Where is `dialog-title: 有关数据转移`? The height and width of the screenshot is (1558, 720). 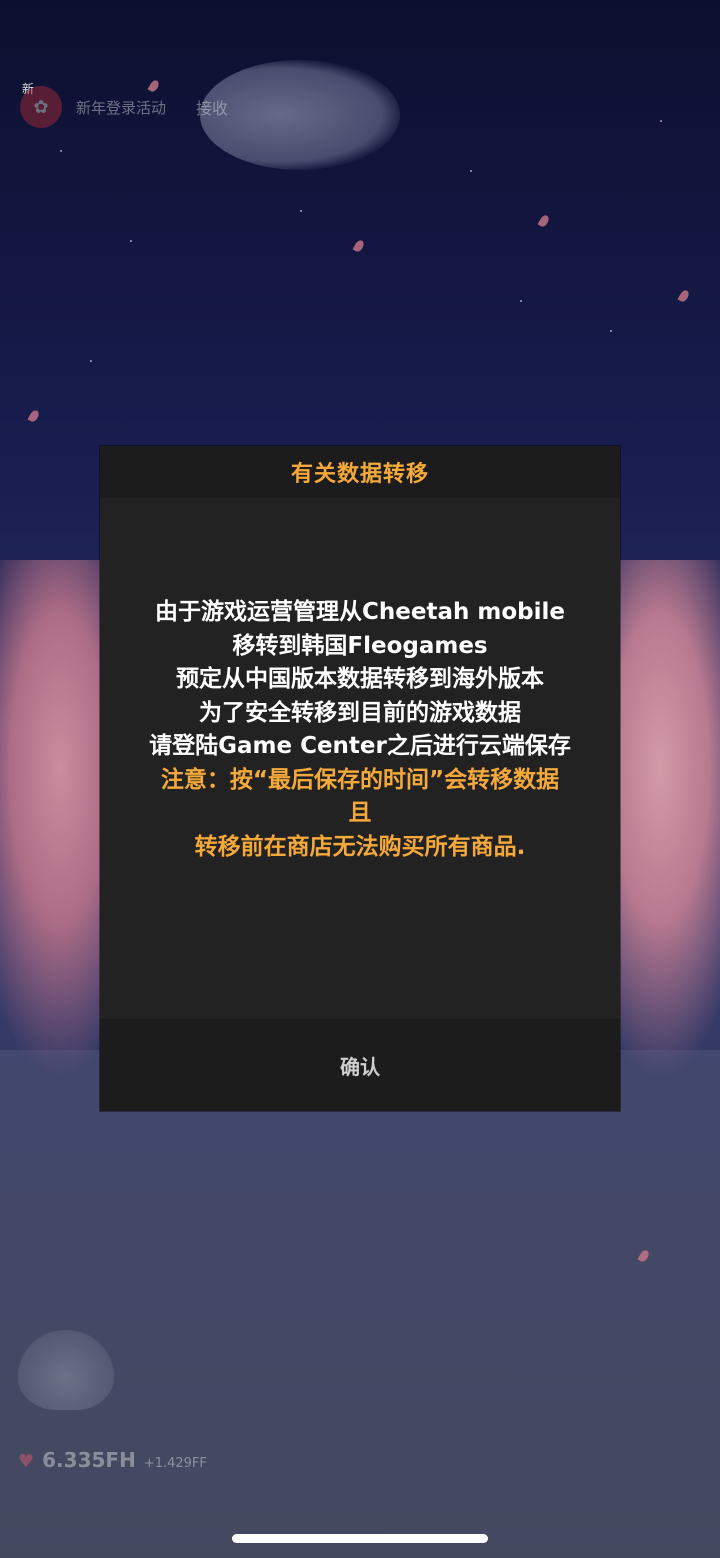
dialog-title: 有关数据转移 is located at coordinates (359, 474).